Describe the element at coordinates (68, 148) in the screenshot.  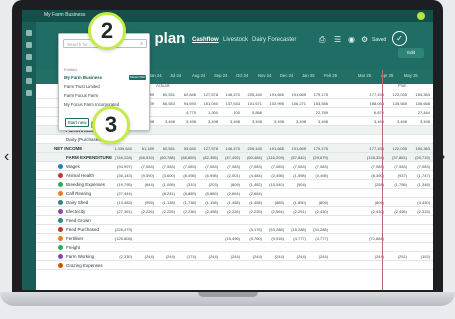
I see `row-label: NET INCOME` at that location.